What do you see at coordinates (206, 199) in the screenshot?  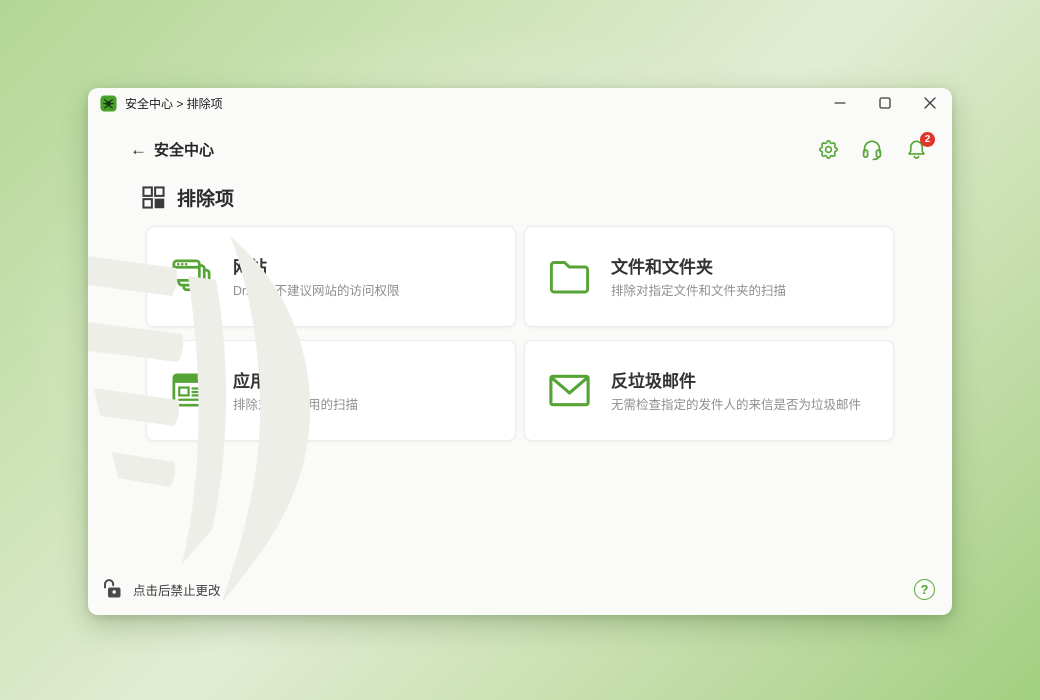 I see `page-title: 排除项` at bounding box center [206, 199].